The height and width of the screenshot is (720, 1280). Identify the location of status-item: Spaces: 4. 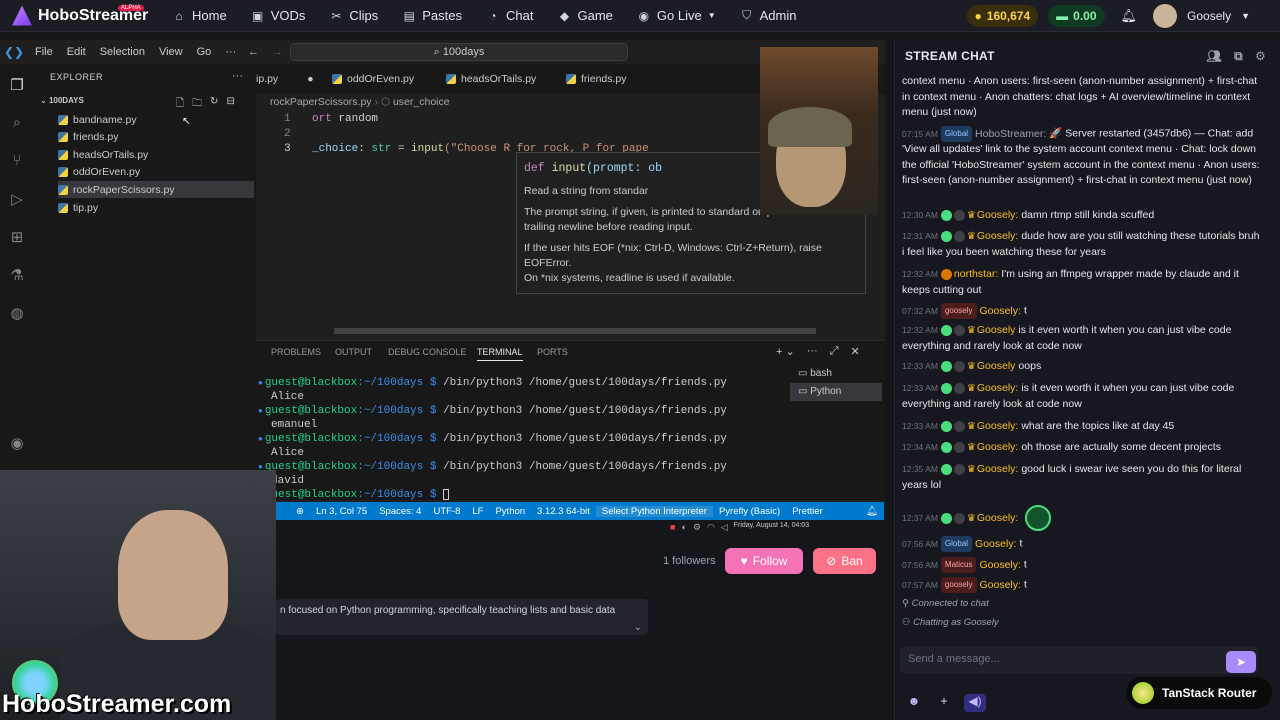
(400, 511).